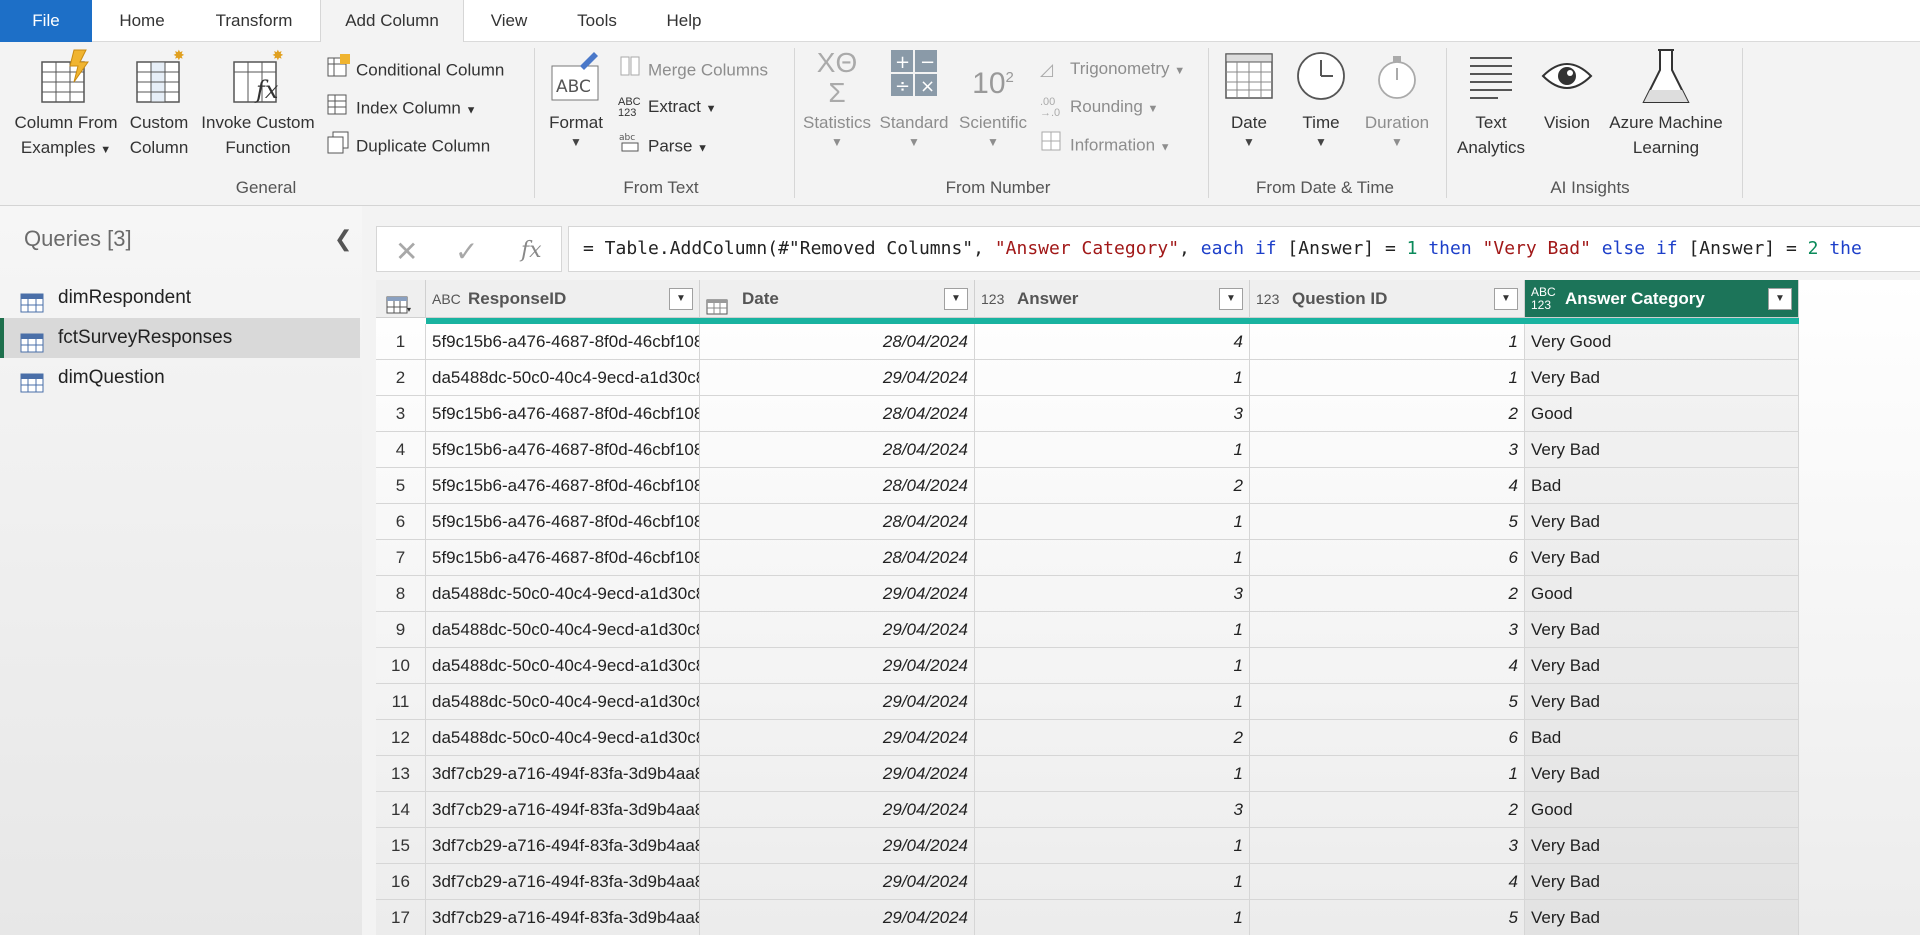  Describe the element at coordinates (1662, 342) in the screenshot. I see `cell-answer-category: Very Good` at that location.